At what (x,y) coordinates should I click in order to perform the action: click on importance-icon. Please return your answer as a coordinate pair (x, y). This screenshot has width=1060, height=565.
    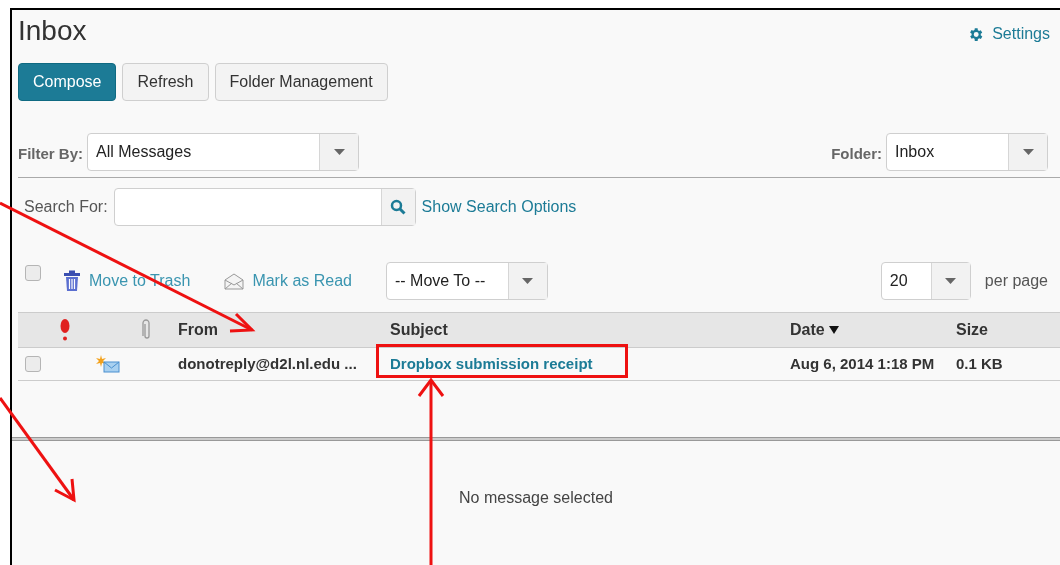
    Looking at the image, I should click on (65, 330).